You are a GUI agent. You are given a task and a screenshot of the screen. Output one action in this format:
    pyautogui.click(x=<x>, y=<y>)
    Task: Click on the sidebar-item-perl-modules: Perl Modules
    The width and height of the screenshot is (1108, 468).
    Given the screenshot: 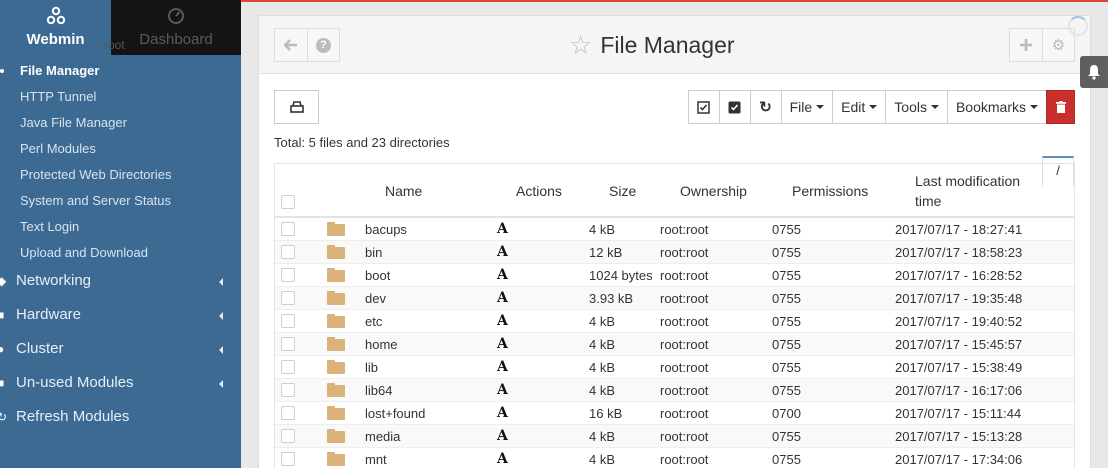 What is the action you would take?
    pyautogui.click(x=120, y=149)
    